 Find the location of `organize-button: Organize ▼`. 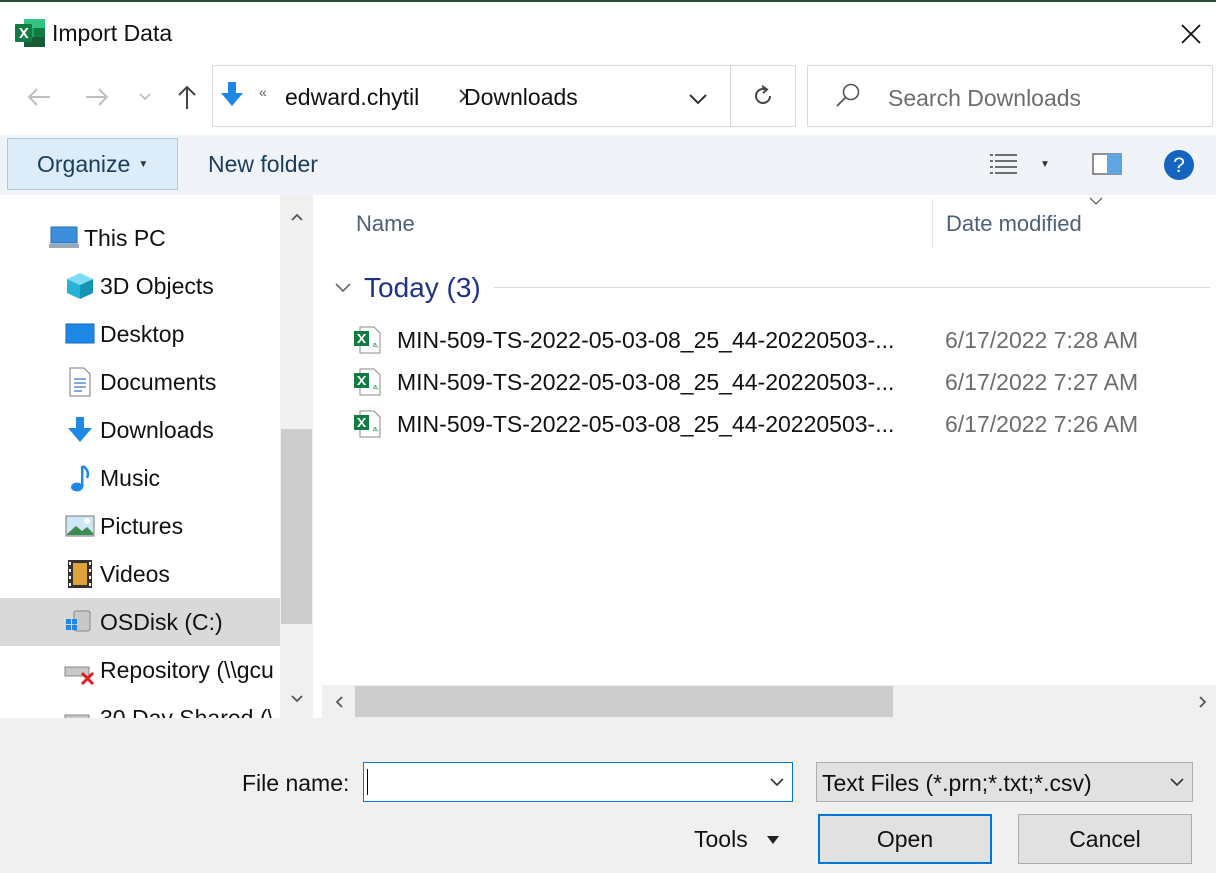

organize-button: Organize ▼ is located at coordinates (92, 164).